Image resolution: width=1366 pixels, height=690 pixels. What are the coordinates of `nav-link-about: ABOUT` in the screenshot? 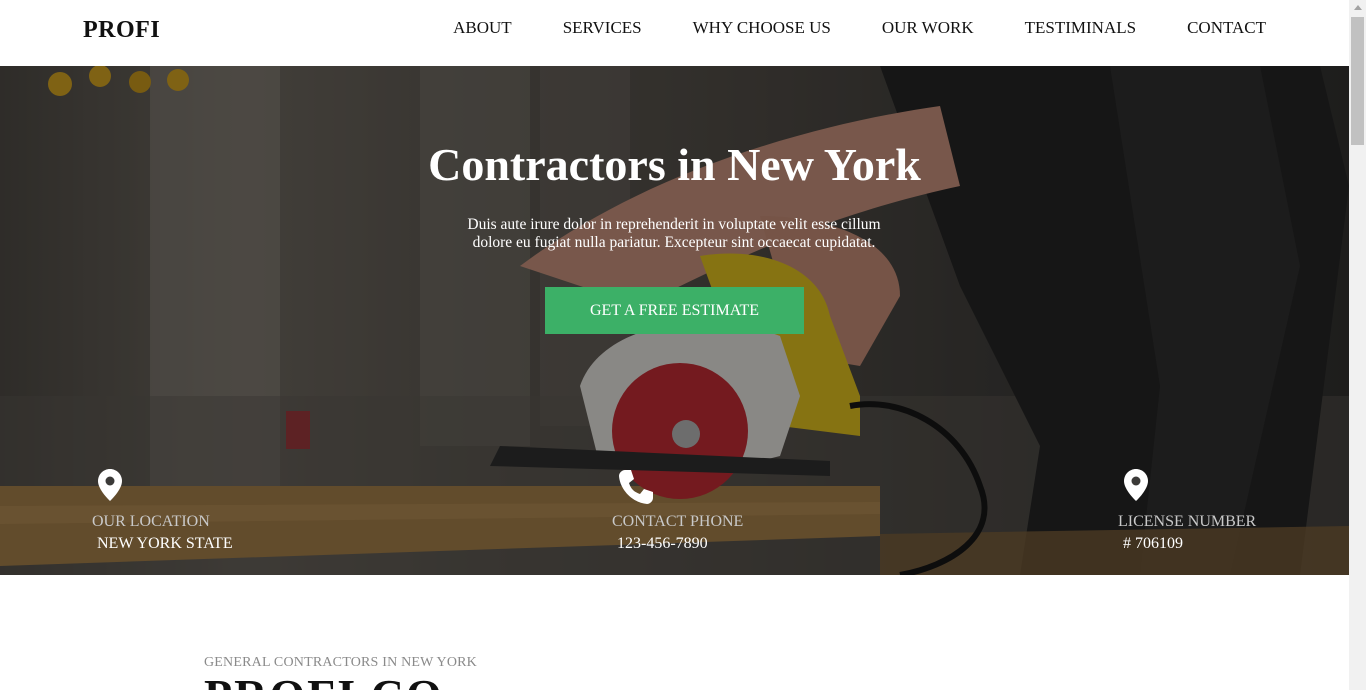 It's located at (482, 28).